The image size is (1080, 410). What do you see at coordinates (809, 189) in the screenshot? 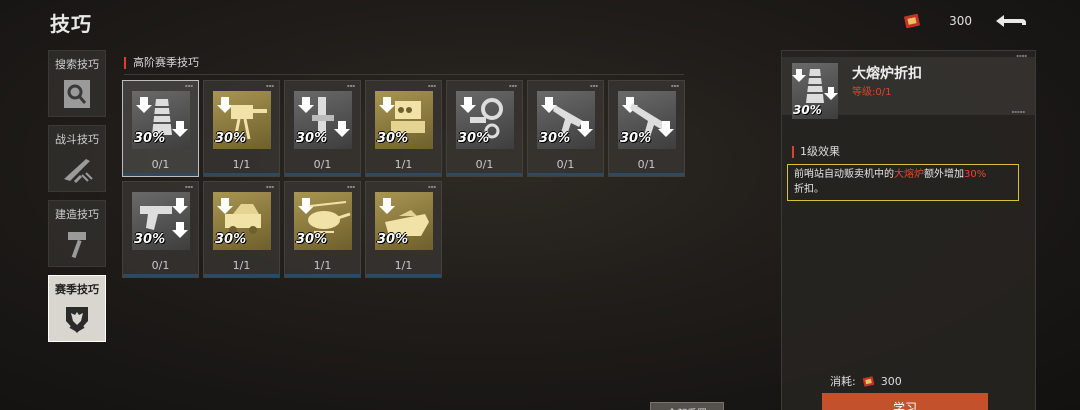
I see `effect-text: 折扣。` at bounding box center [809, 189].